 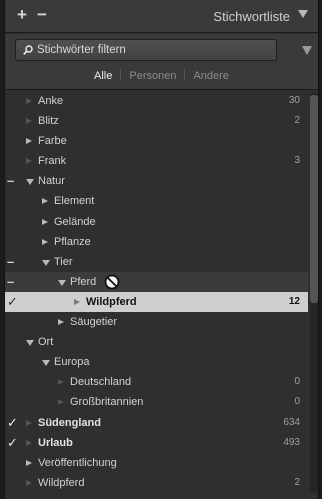 What do you see at coordinates (303, 14) in the screenshot?
I see `collapse-panel-icon` at bounding box center [303, 14].